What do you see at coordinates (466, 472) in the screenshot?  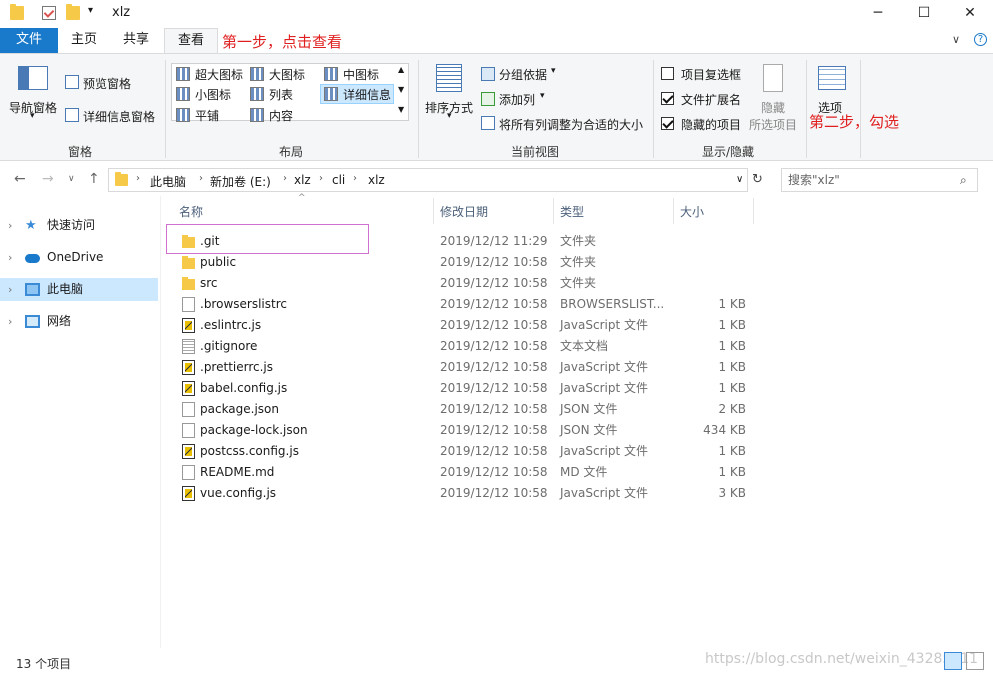 I see `file-row: README.md 2019/12/12 10:58 MD 文件 1 KB` at bounding box center [466, 472].